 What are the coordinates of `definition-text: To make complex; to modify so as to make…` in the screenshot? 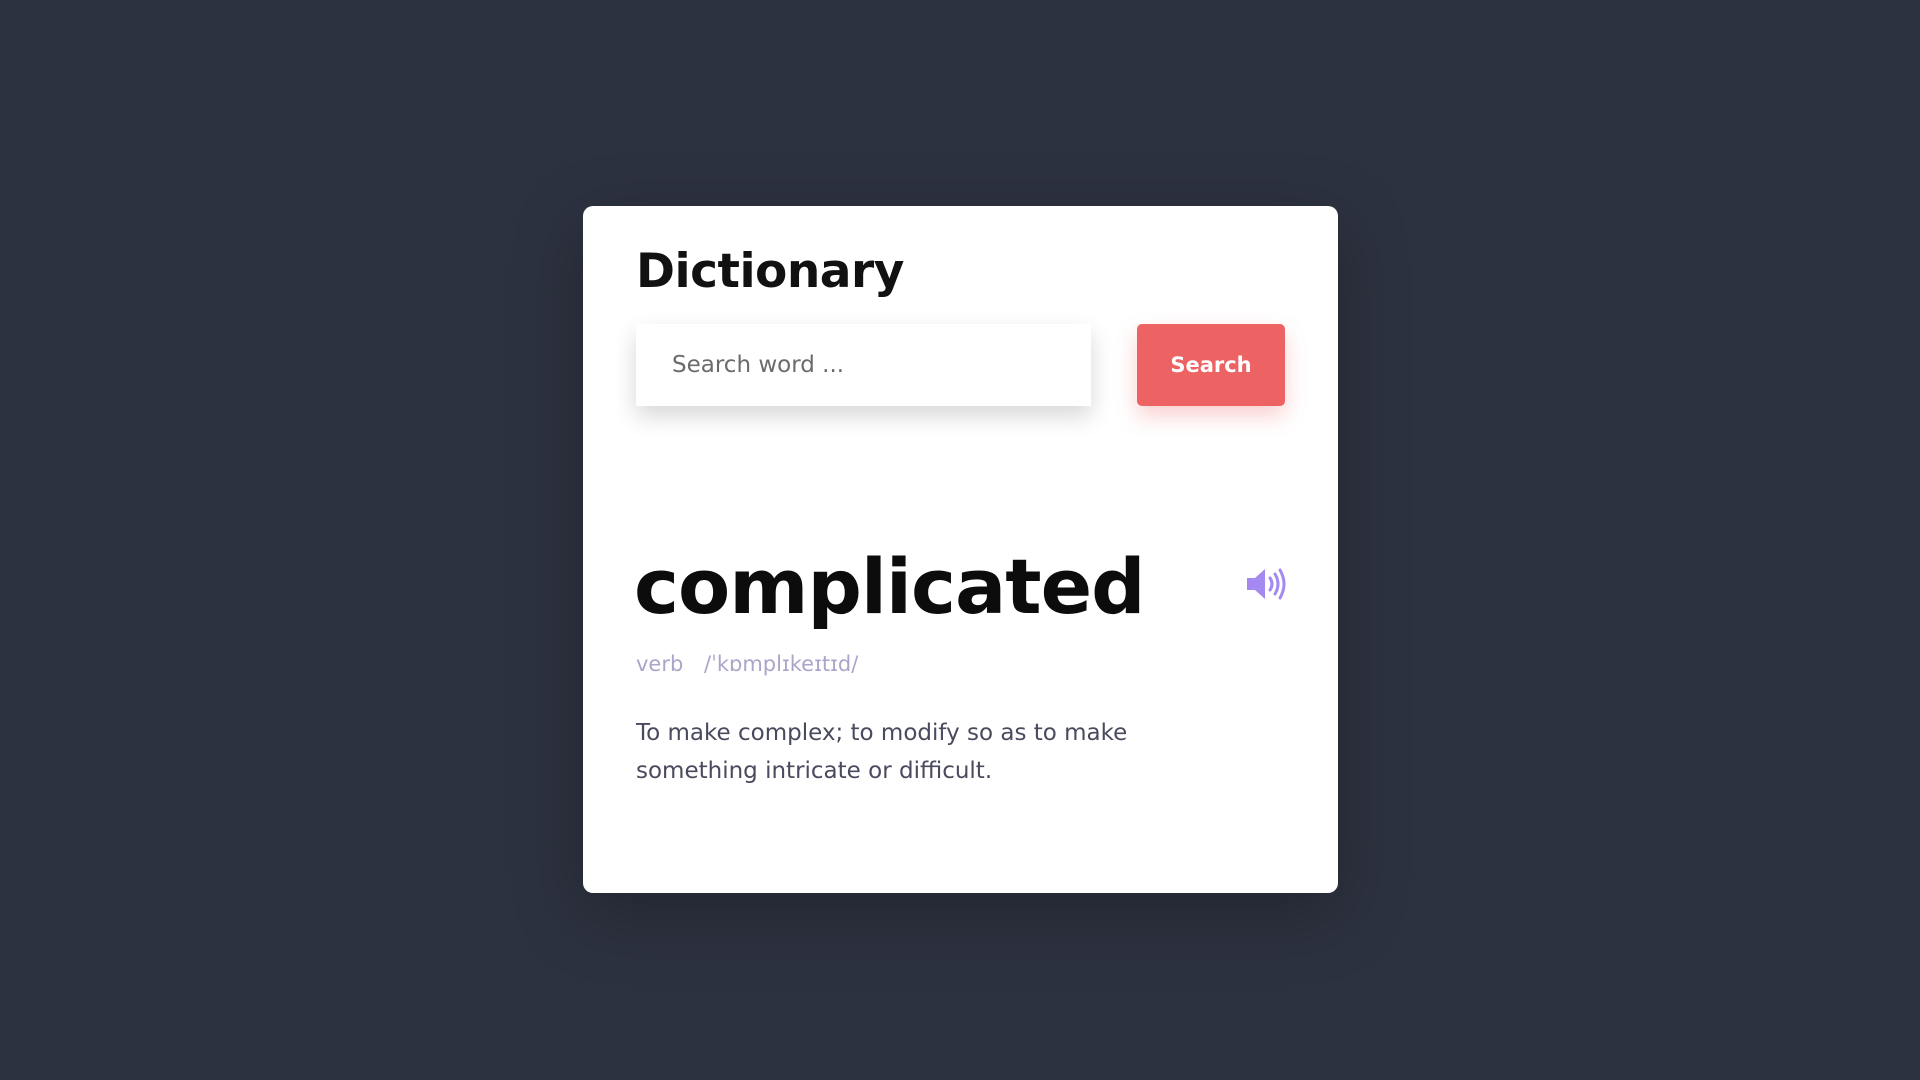 It's located at (882, 752).